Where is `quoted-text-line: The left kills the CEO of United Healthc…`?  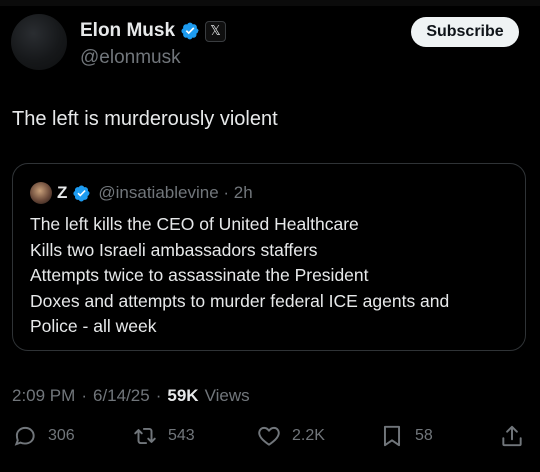
quoted-text-line: The left kills the CEO of United Healthc… is located at coordinates (194, 224).